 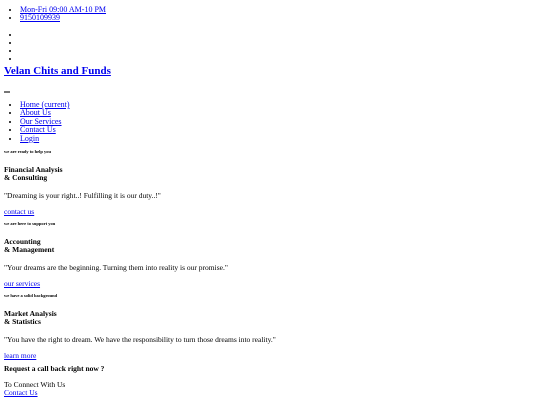 What do you see at coordinates (26, 178) in the screenshot?
I see `slide-heading-line2: & Consulting` at bounding box center [26, 178].